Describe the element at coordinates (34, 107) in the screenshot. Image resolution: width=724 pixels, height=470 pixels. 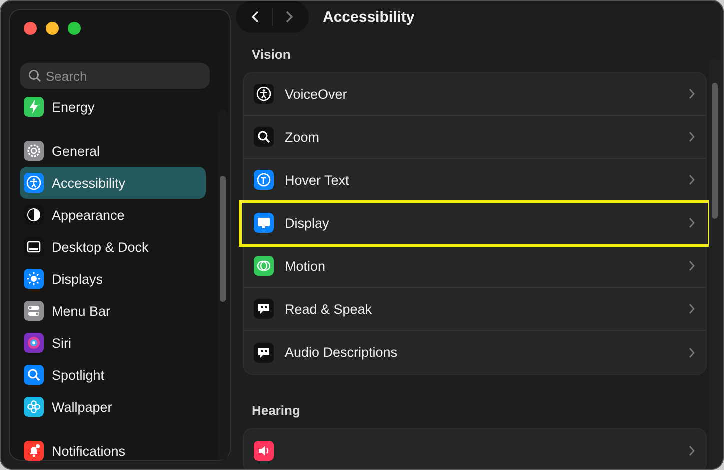
I see `bolt-icon` at that location.